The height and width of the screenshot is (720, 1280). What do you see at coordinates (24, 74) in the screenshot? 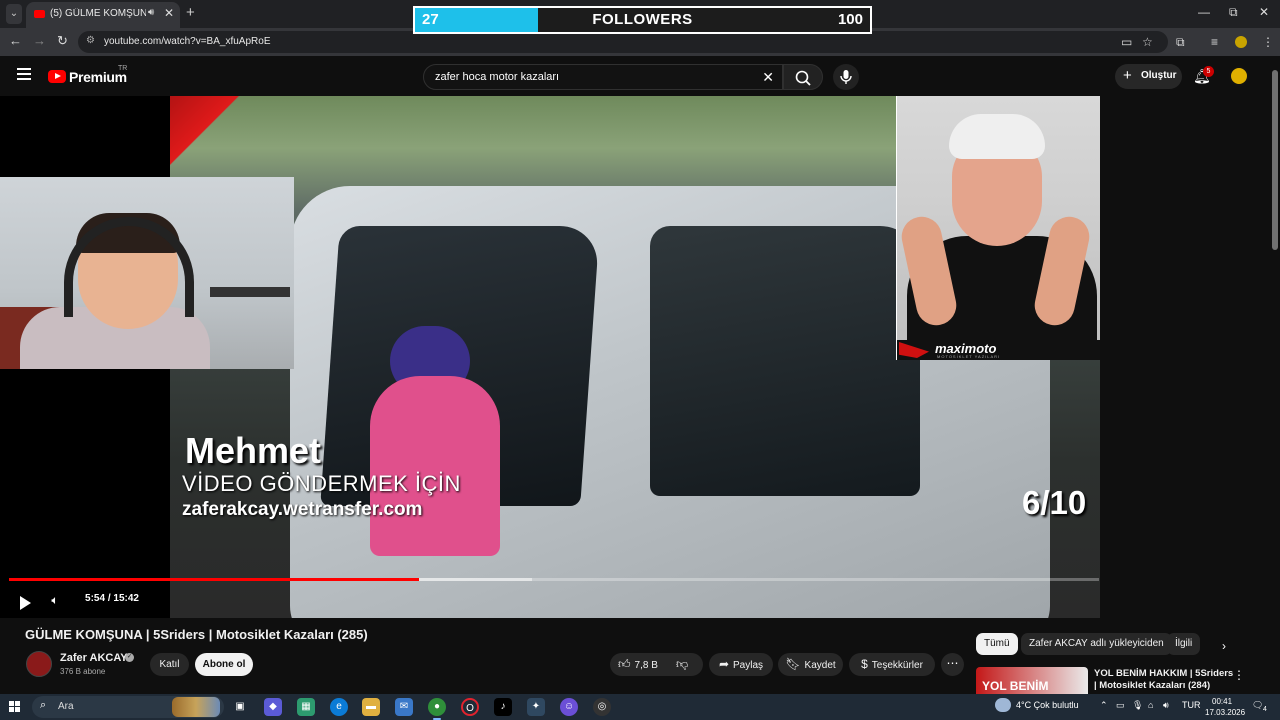
I see `menu-hamburger-icon` at bounding box center [24, 74].